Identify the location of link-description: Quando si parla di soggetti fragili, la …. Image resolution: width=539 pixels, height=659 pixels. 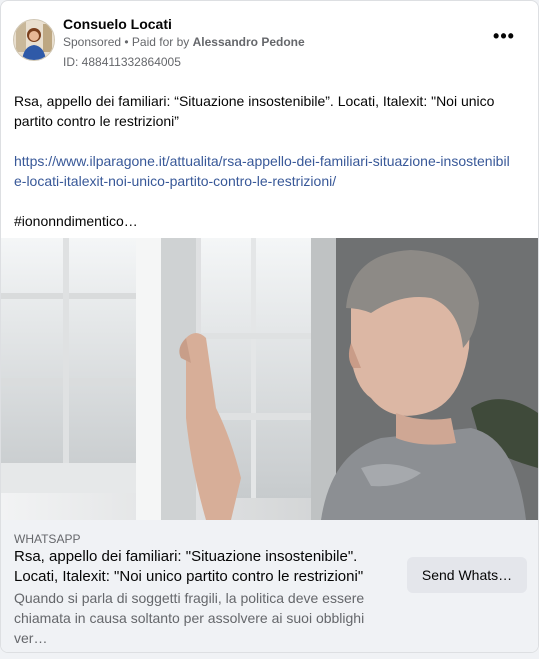
(189, 618).